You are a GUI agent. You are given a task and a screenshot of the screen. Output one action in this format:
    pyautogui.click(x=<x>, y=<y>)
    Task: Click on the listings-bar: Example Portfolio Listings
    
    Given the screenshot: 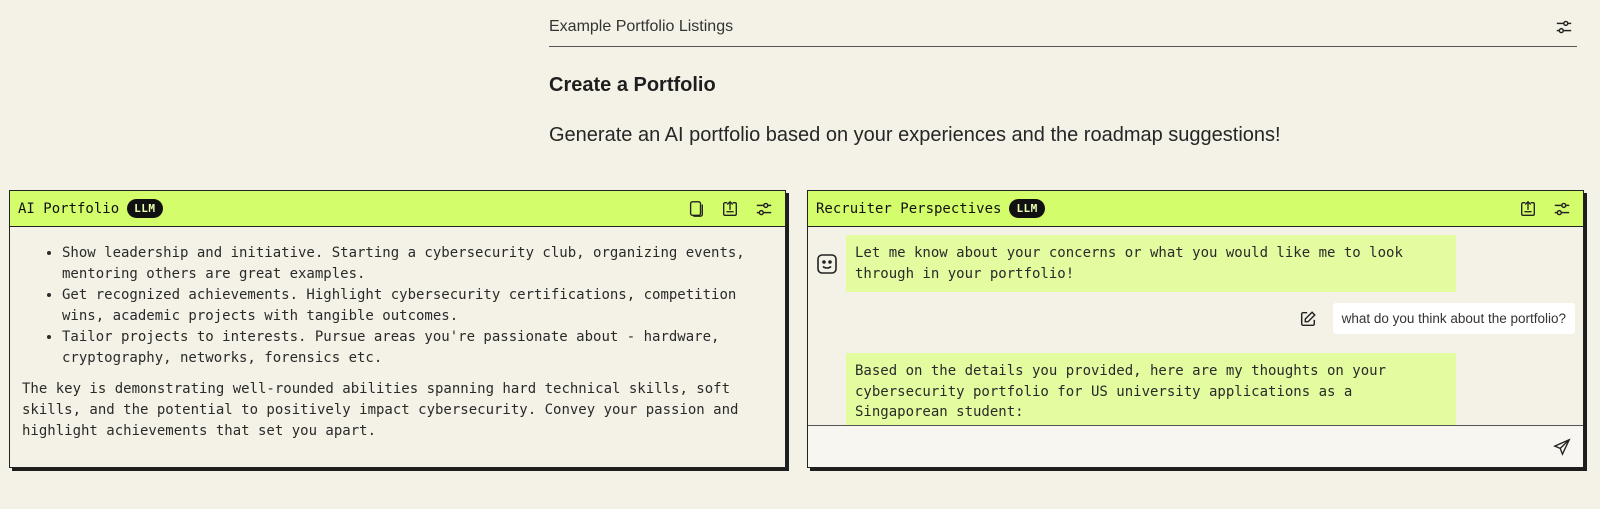 What is the action you would take?
    pyautogui.click(x=1063, y=30)
    